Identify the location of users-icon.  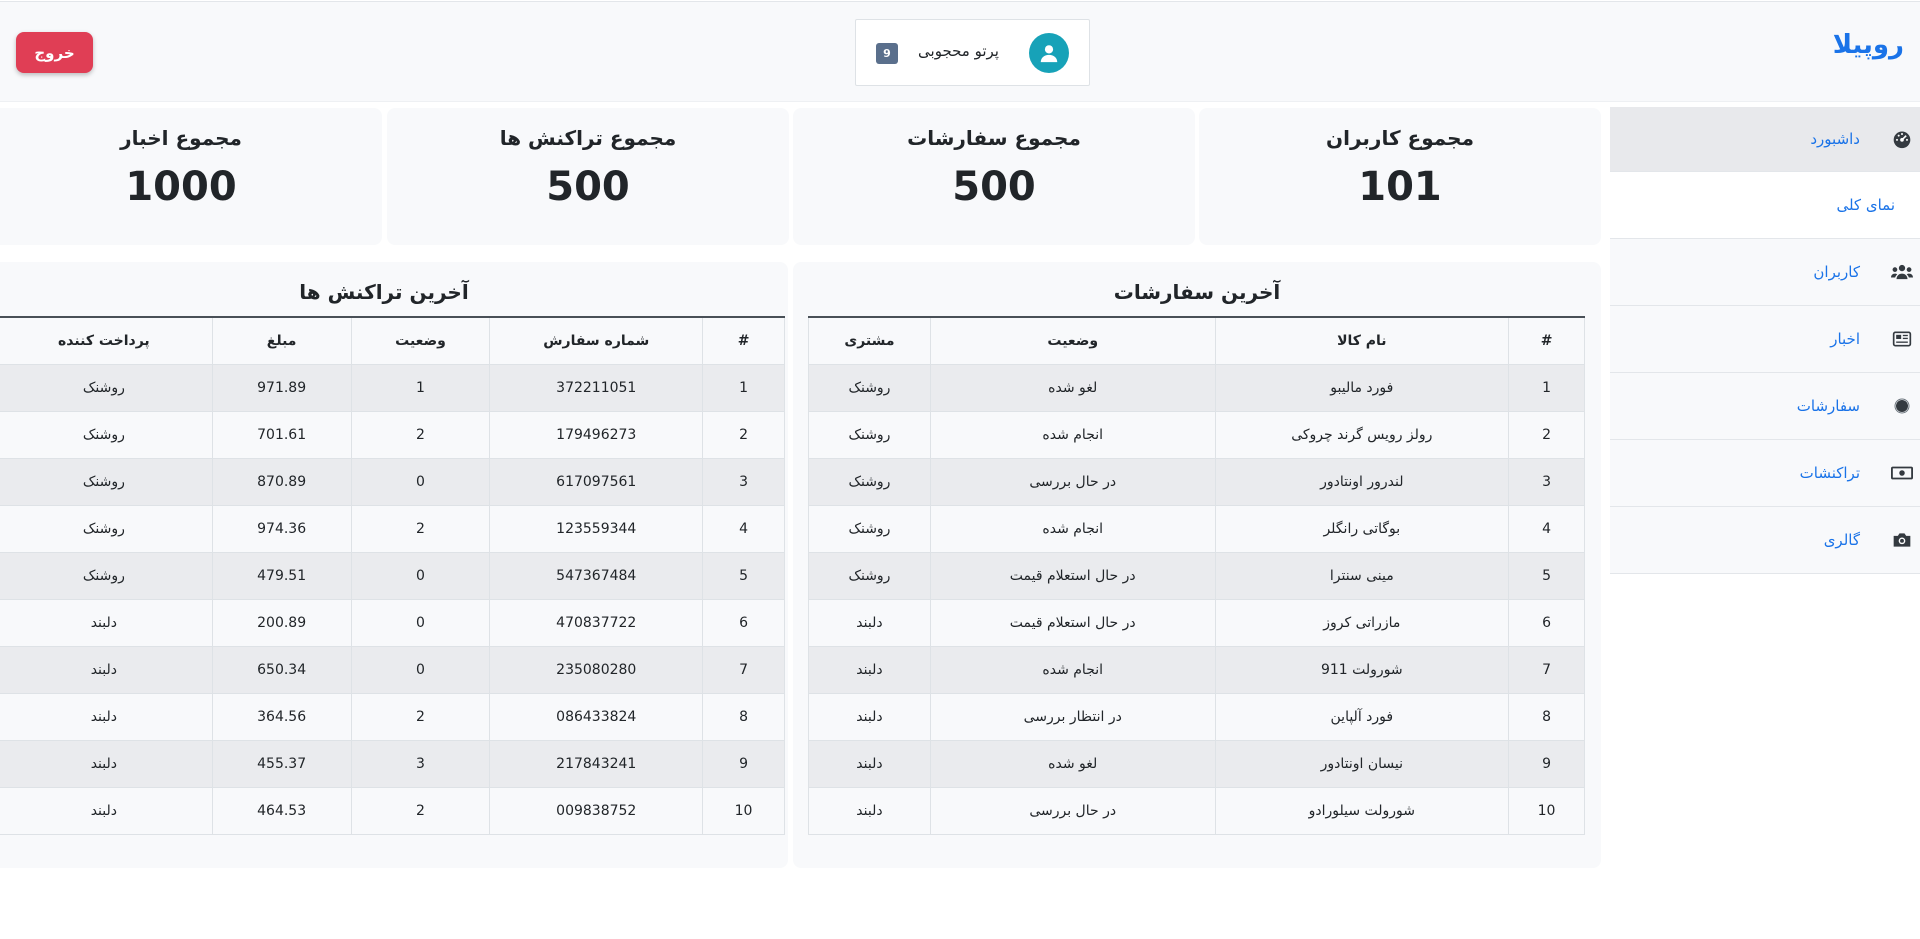
(1902, 272).